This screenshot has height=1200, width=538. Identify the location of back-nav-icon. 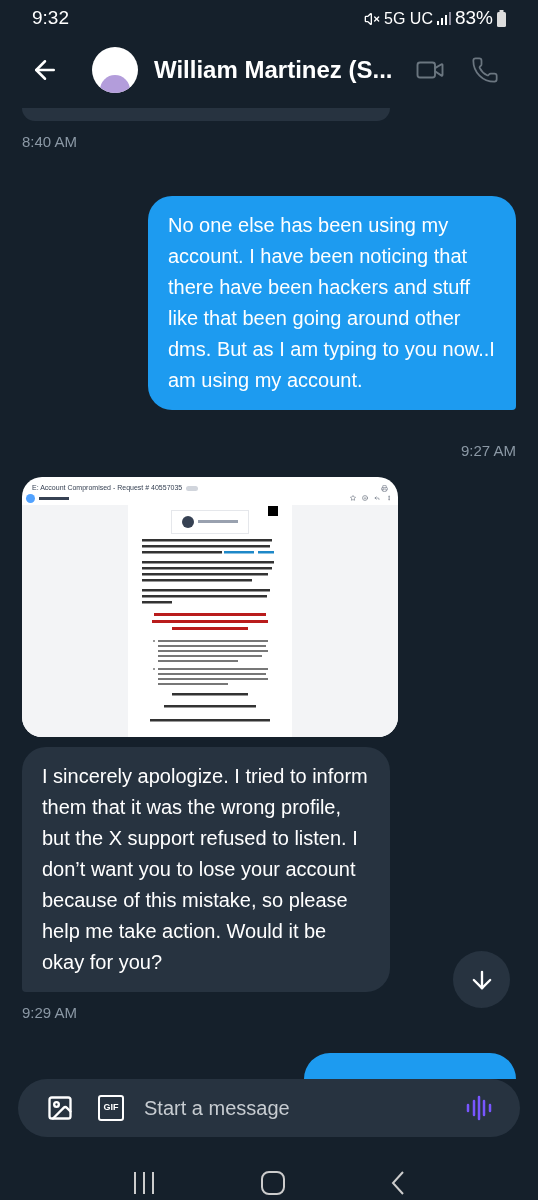
(398, 1182).